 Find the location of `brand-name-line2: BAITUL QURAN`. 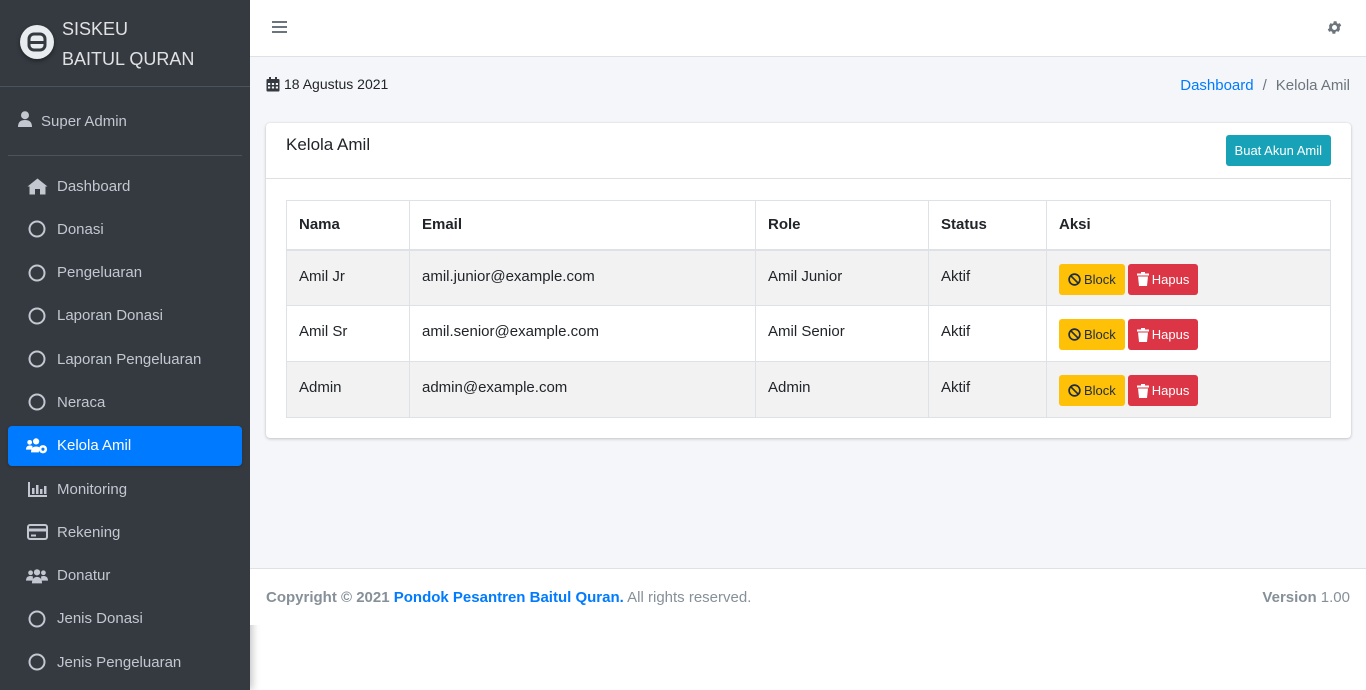

brand-name-line2: BAITUL QURAN is located at coordinates (128, 59).